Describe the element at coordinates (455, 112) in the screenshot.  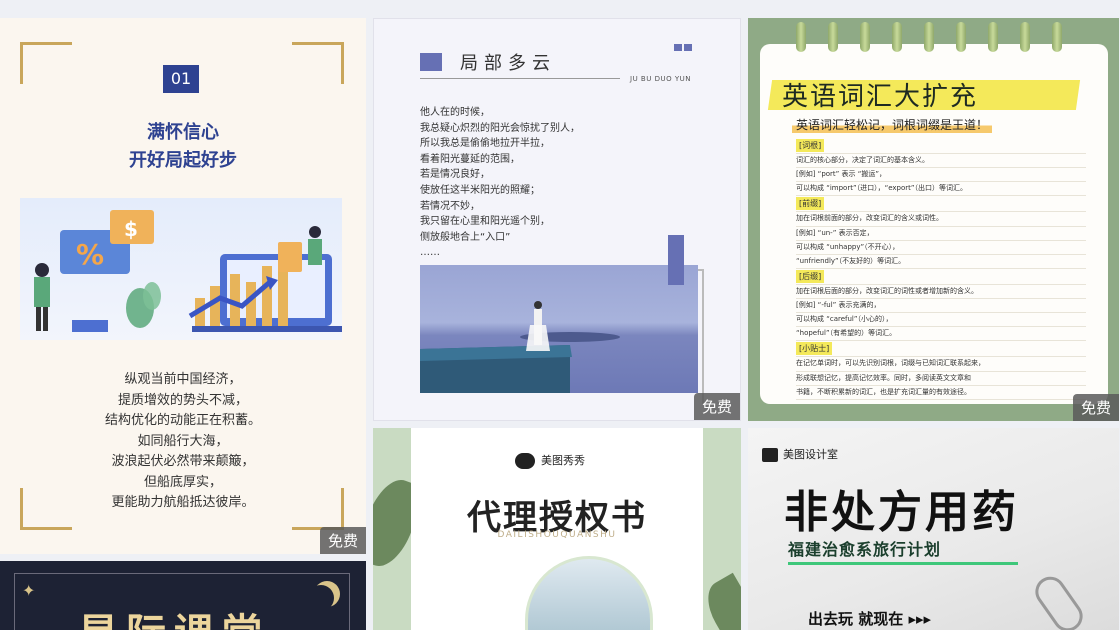
I see `poem-line: 他人在的时候，` at that location.